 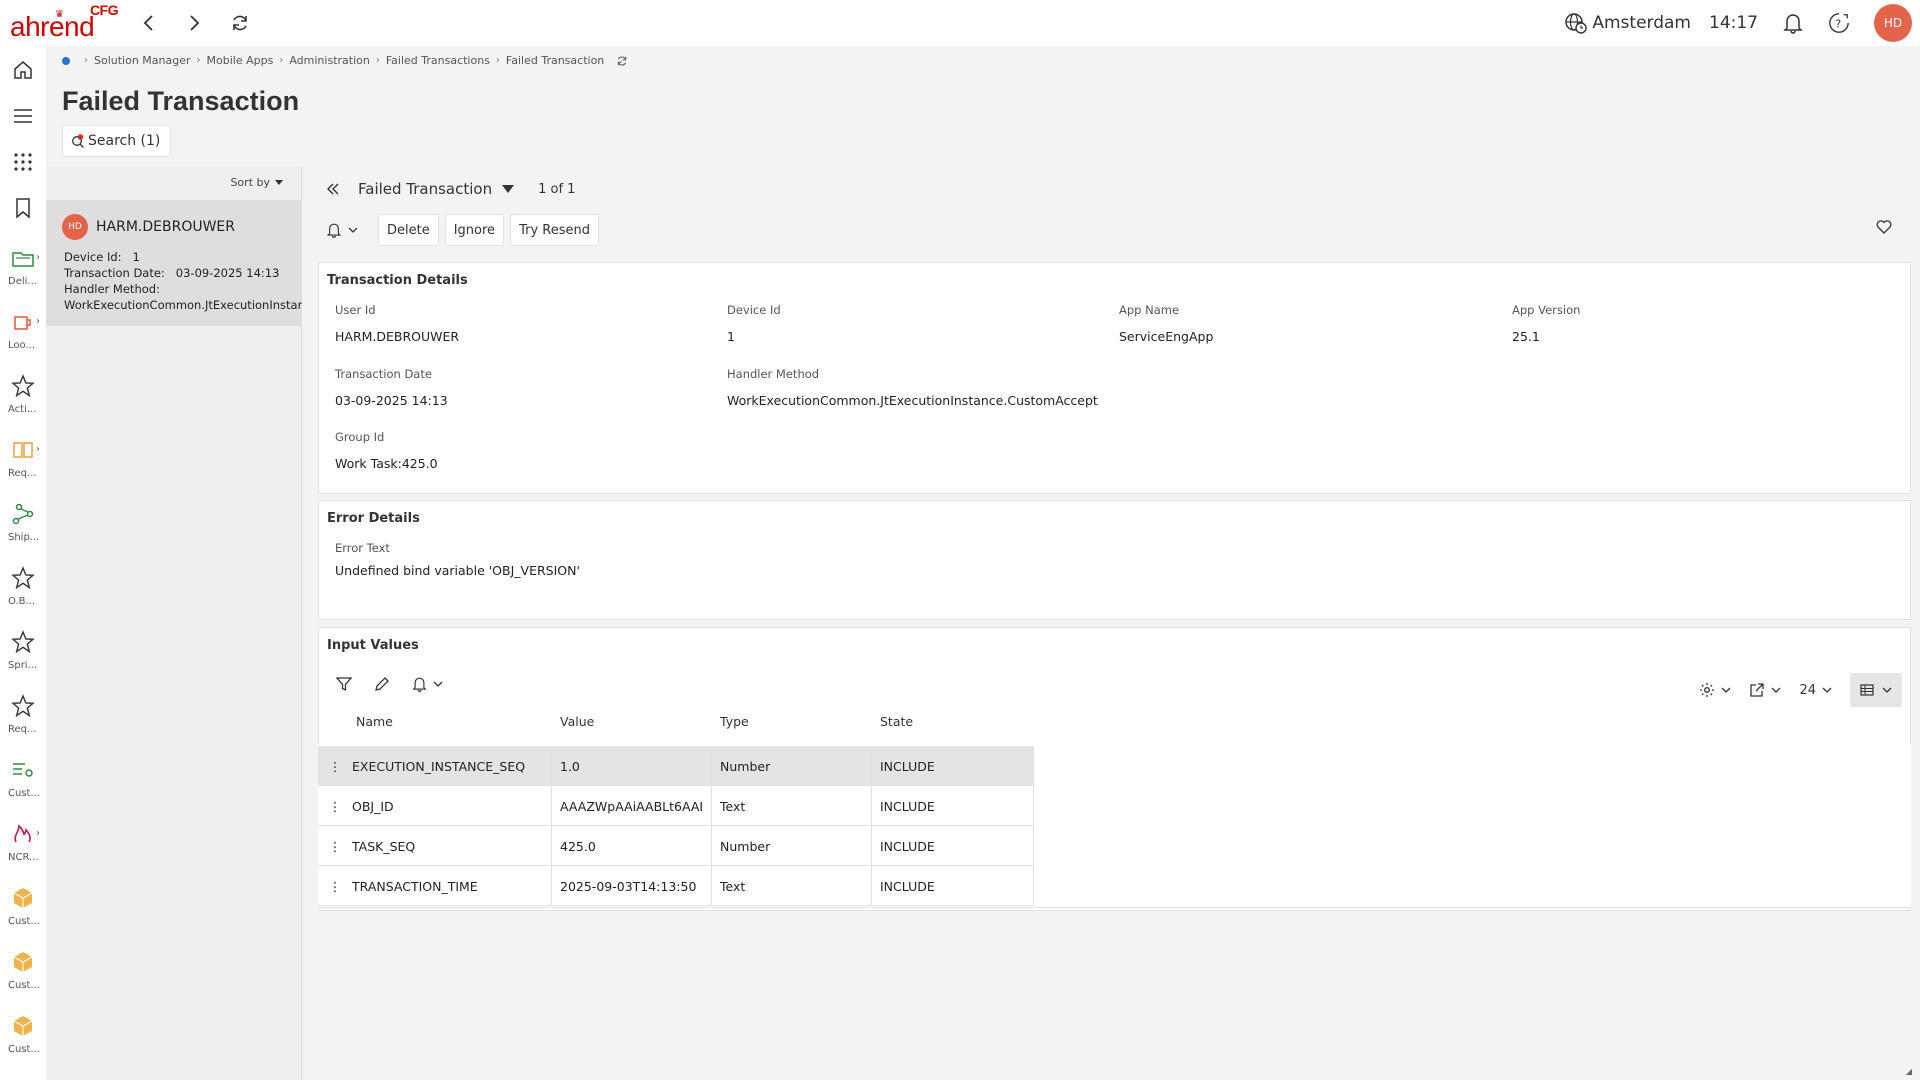 I want to click on rail-apps, so click(x=23, y=162).